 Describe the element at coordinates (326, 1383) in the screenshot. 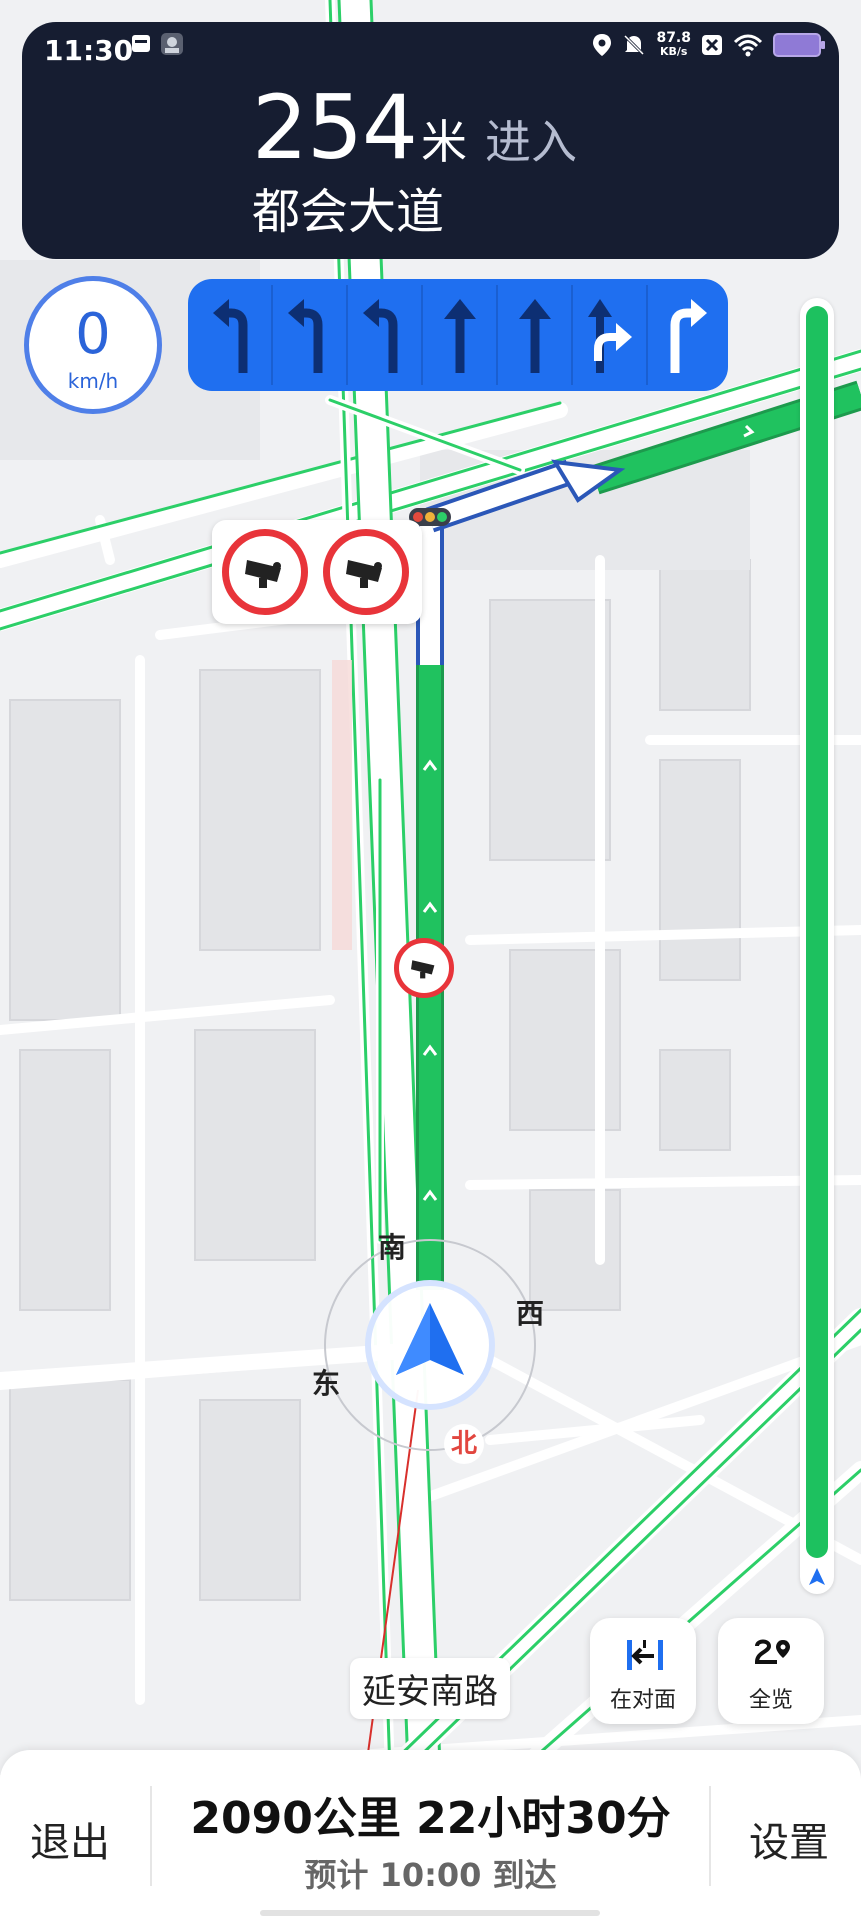

I see `compass-east-label: 东` at that location.